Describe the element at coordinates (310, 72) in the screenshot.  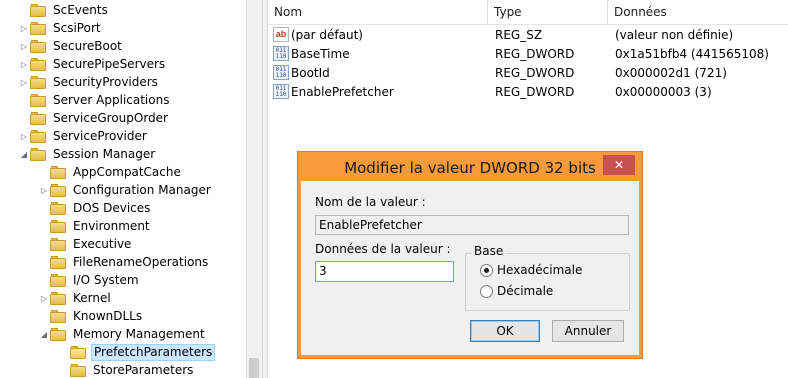
I see `value-name: BootId` at that location.